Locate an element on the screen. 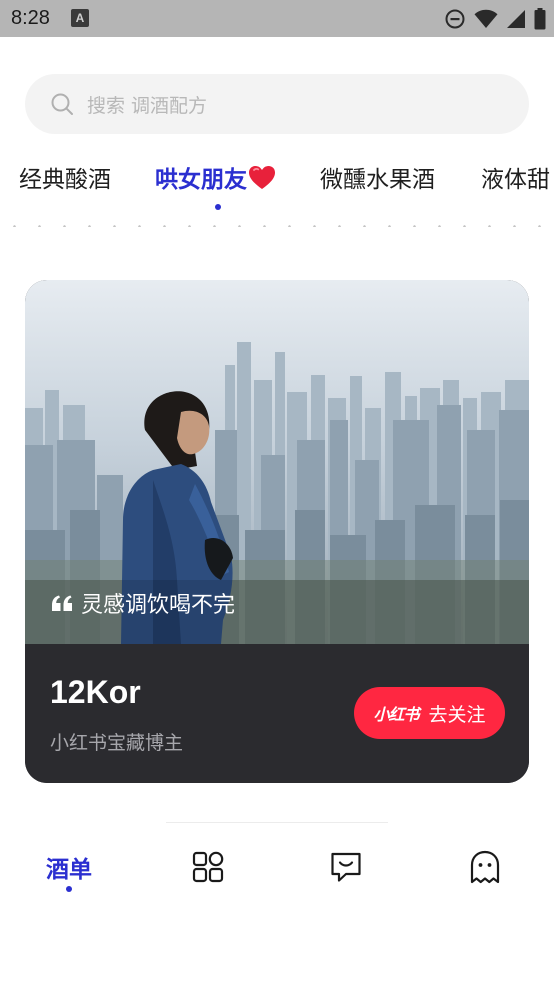 Image resolution: width=554 pixels, height=984 pixels. nav-cocktail-list: 酒单 is located at coordinates (69, 867).